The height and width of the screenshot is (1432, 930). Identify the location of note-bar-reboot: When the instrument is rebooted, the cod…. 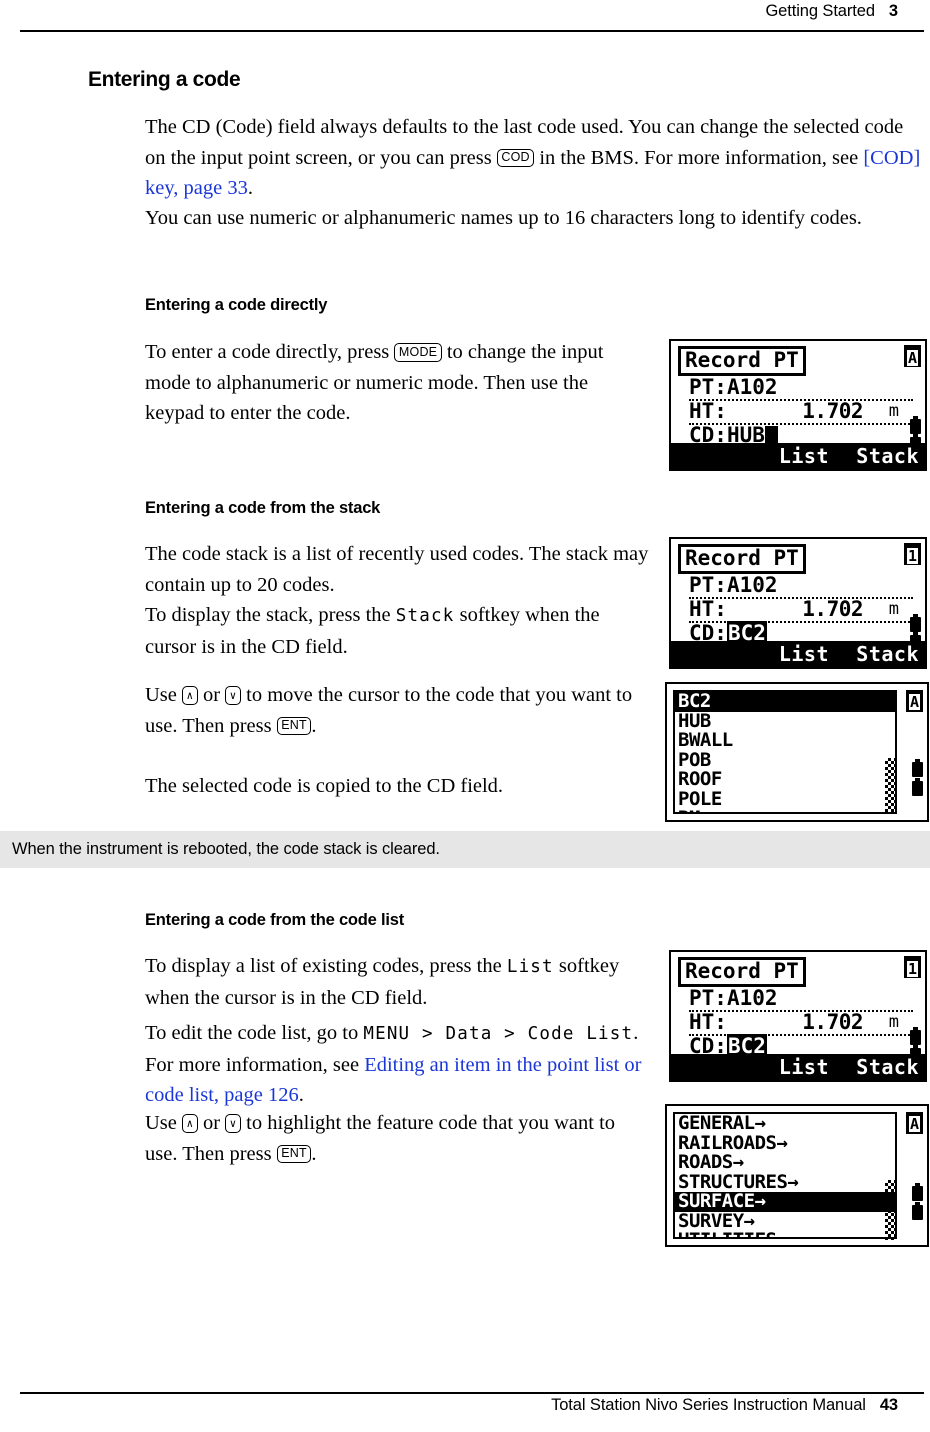
(465, 849).